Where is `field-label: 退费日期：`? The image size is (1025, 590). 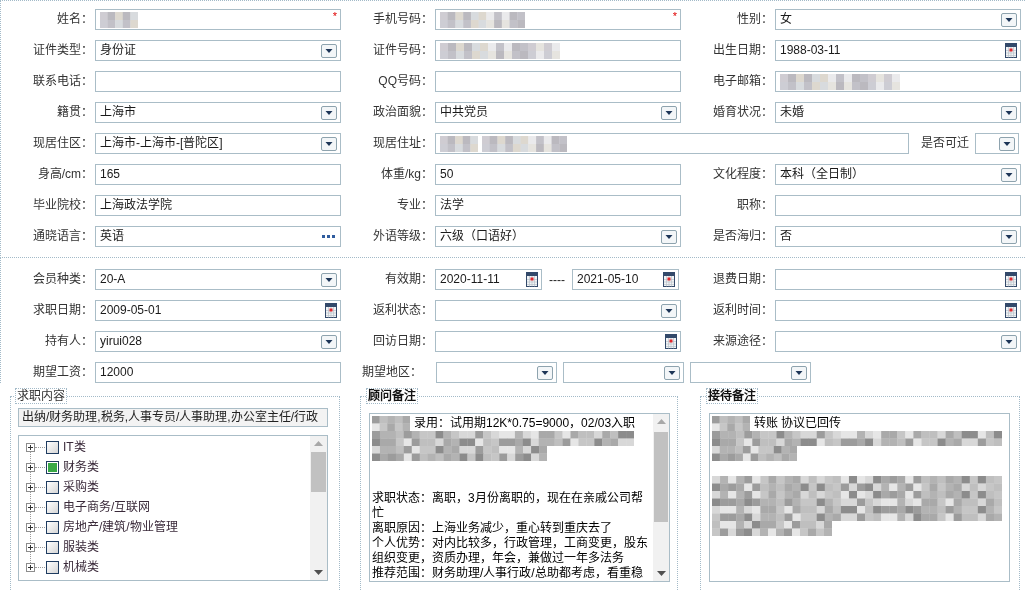
field-label: 退费日期： is located at coordinates (743, 279).